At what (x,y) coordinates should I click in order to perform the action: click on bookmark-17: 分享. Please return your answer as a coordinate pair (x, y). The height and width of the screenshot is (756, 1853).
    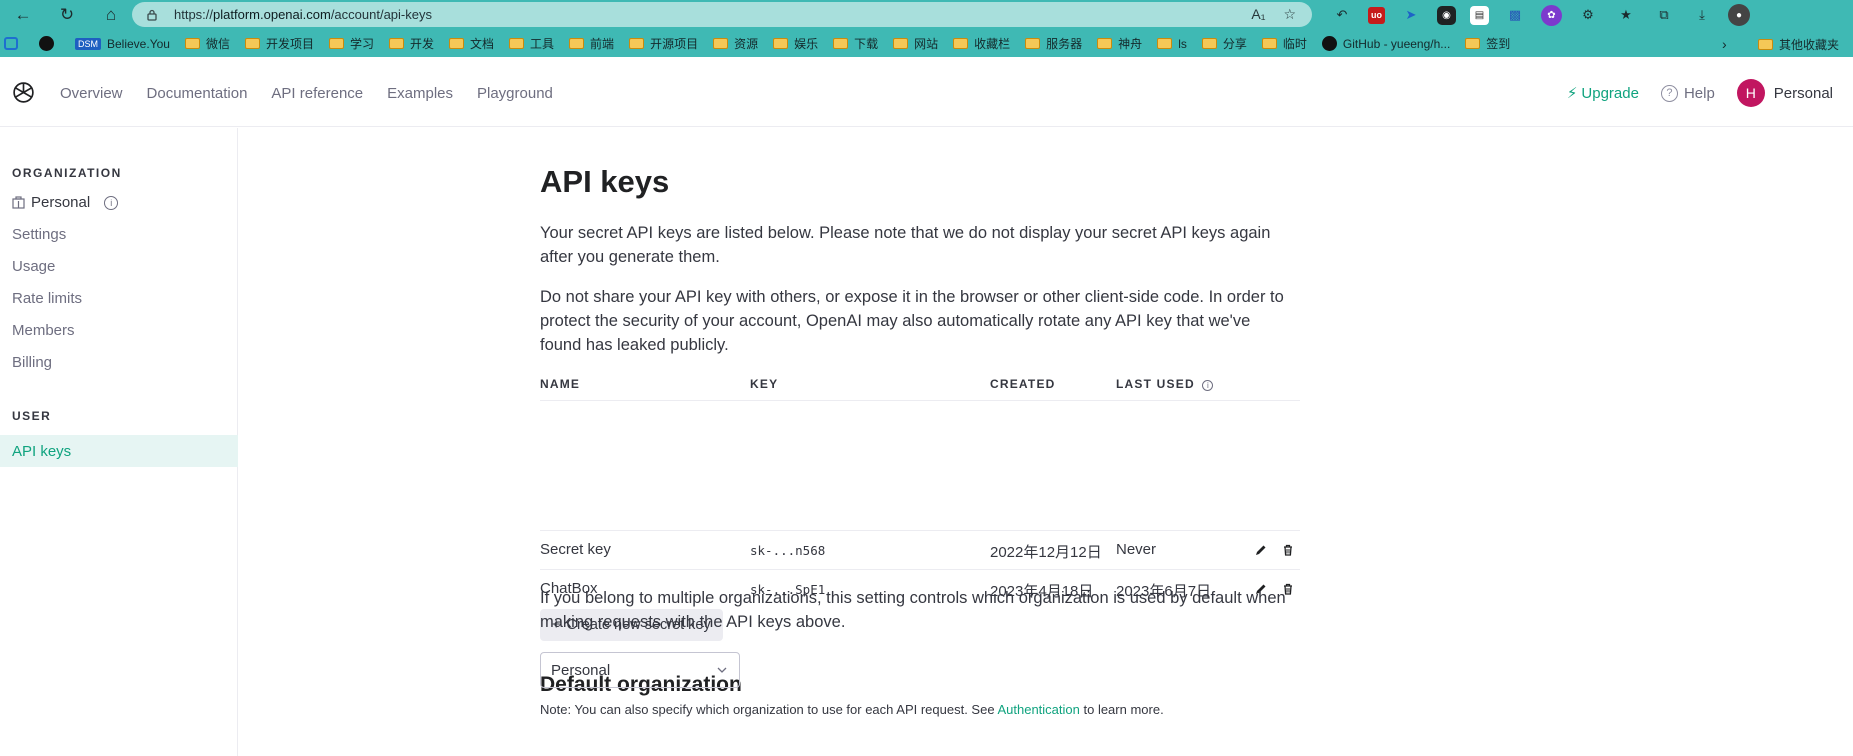
    Looking at the image, I should click on (1224, 43).